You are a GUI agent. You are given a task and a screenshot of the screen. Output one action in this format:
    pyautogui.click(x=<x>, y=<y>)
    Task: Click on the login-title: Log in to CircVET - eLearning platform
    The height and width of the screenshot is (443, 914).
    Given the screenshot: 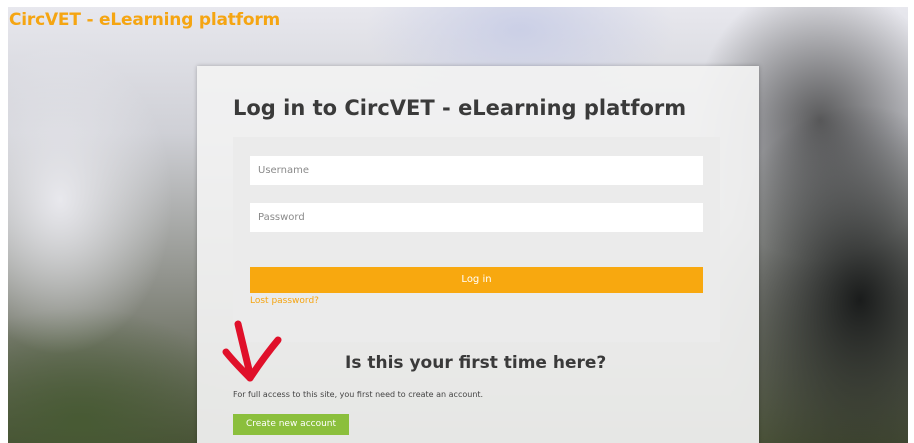 What is the action you would take?
    pyautogui.click(x=460, y=108)
    